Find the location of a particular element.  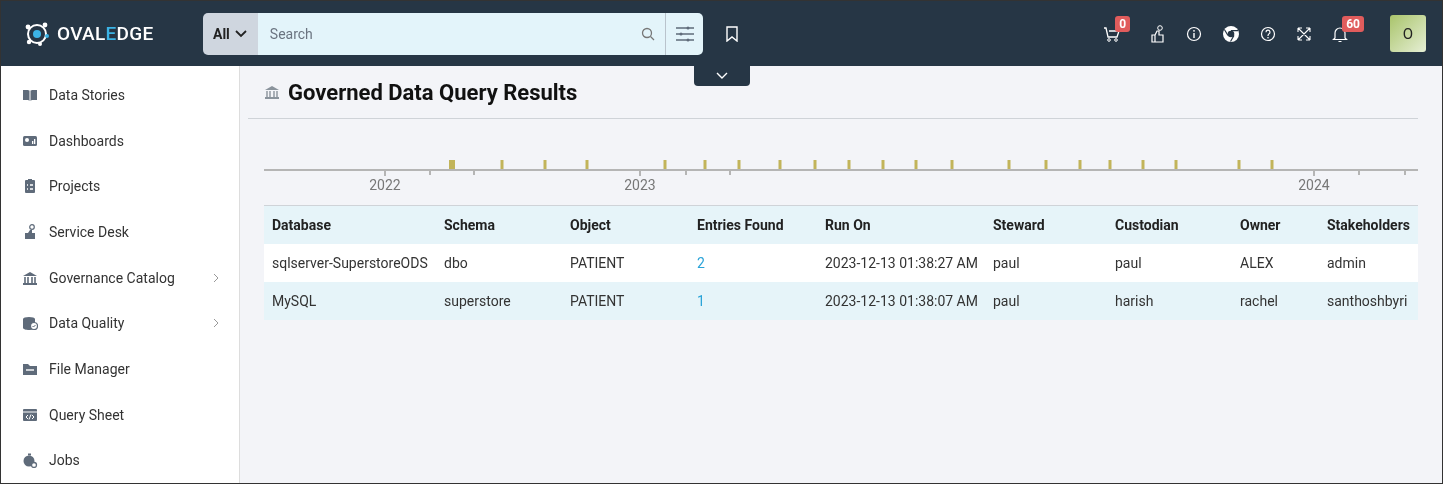

filter-button is located at coordinates (684, 33).